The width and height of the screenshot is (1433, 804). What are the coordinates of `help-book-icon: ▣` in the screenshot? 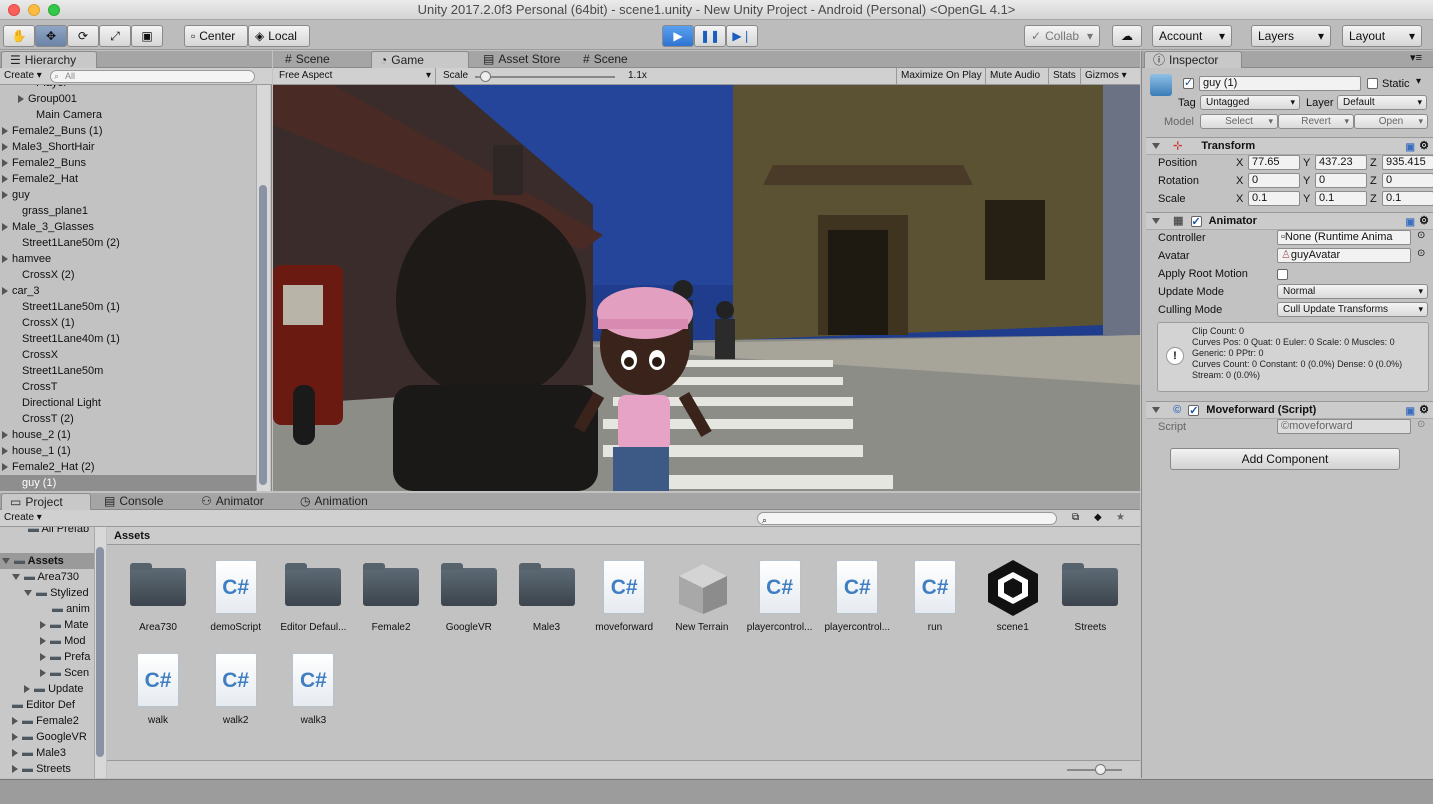 It's located at (1410, 222).